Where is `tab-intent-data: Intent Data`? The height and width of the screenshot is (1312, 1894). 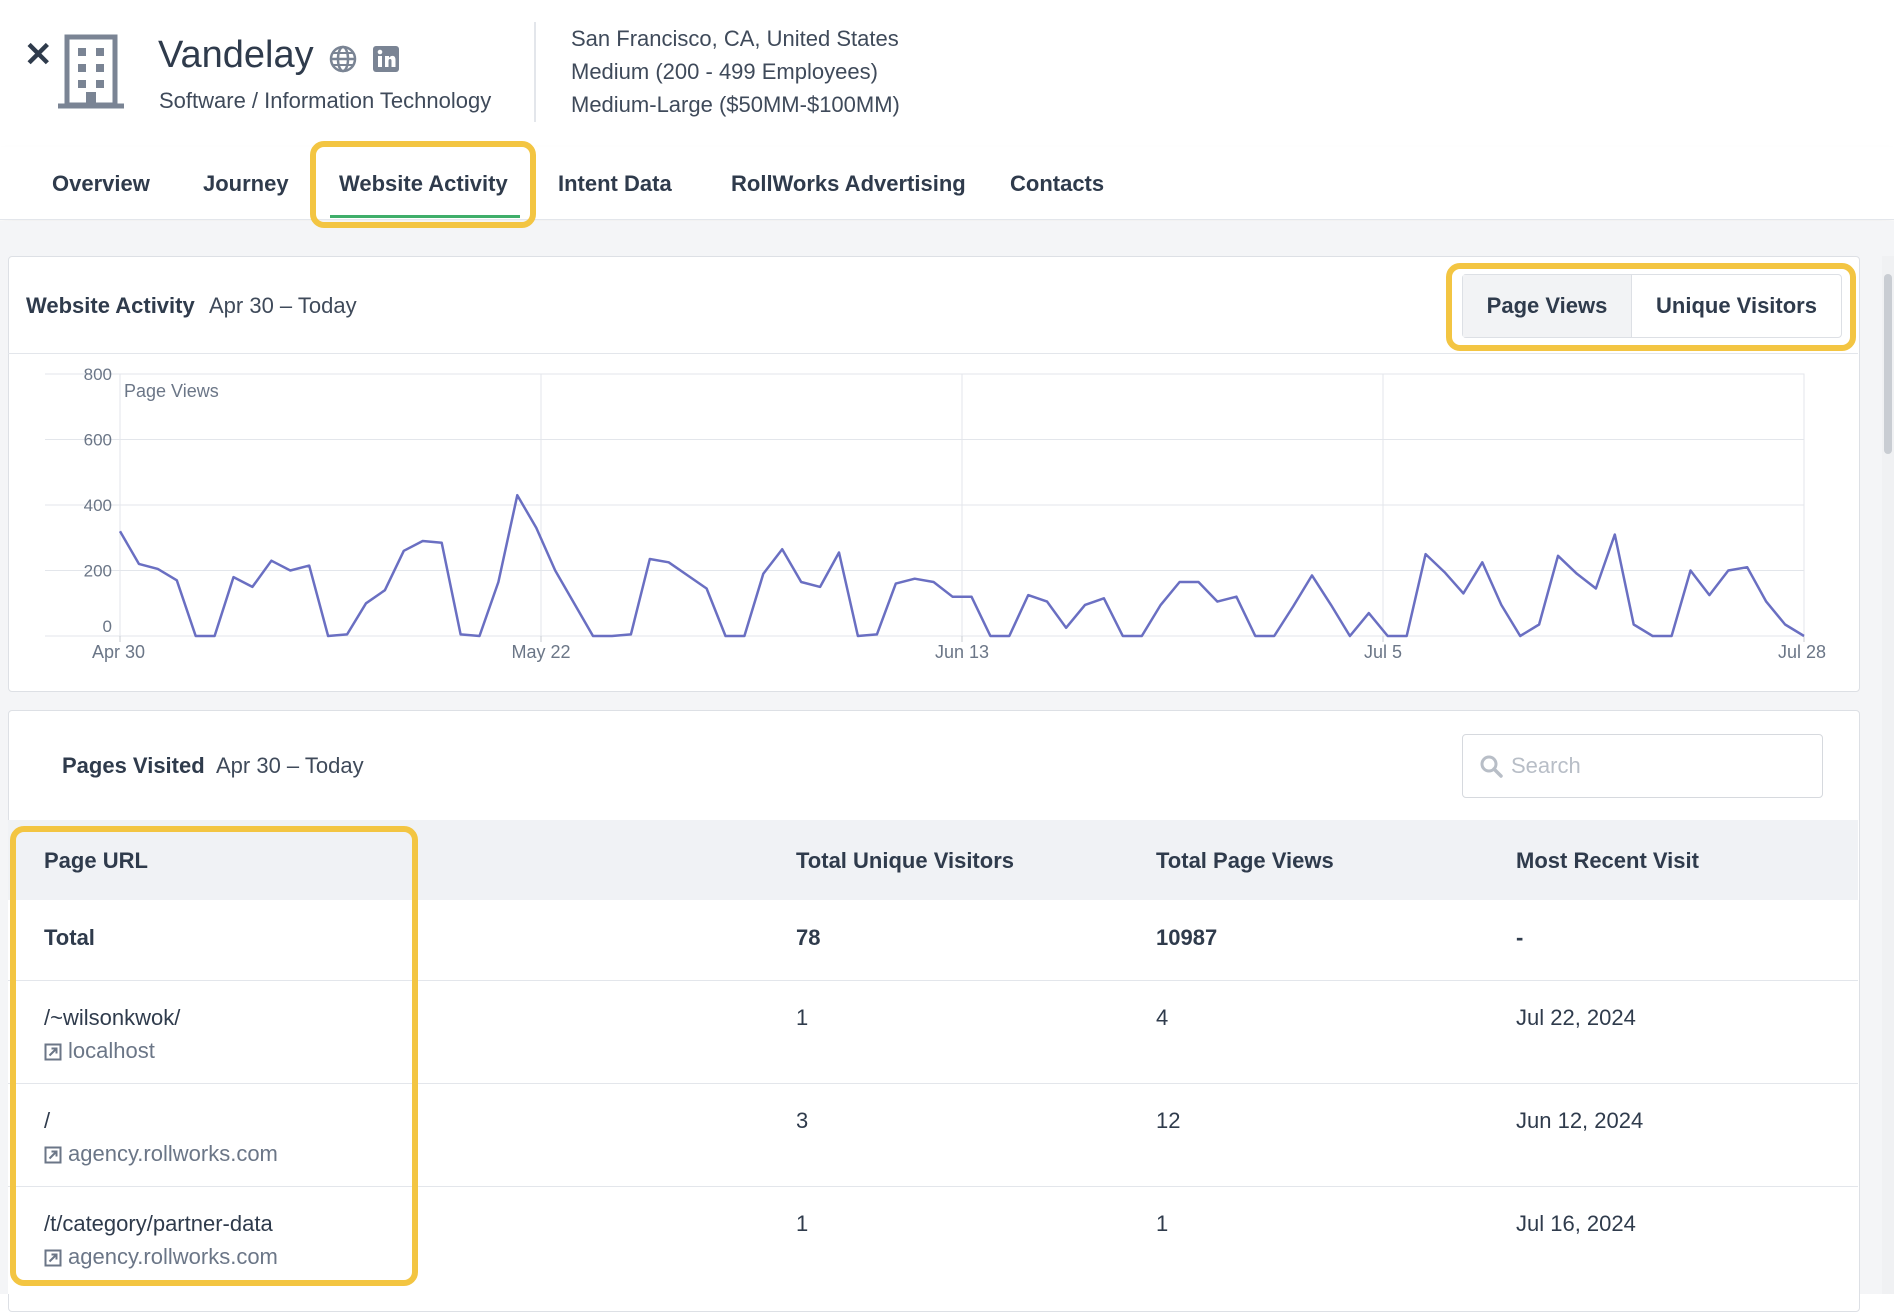
tab-intent-data: Intent Data is located at coordinates (615, 184).